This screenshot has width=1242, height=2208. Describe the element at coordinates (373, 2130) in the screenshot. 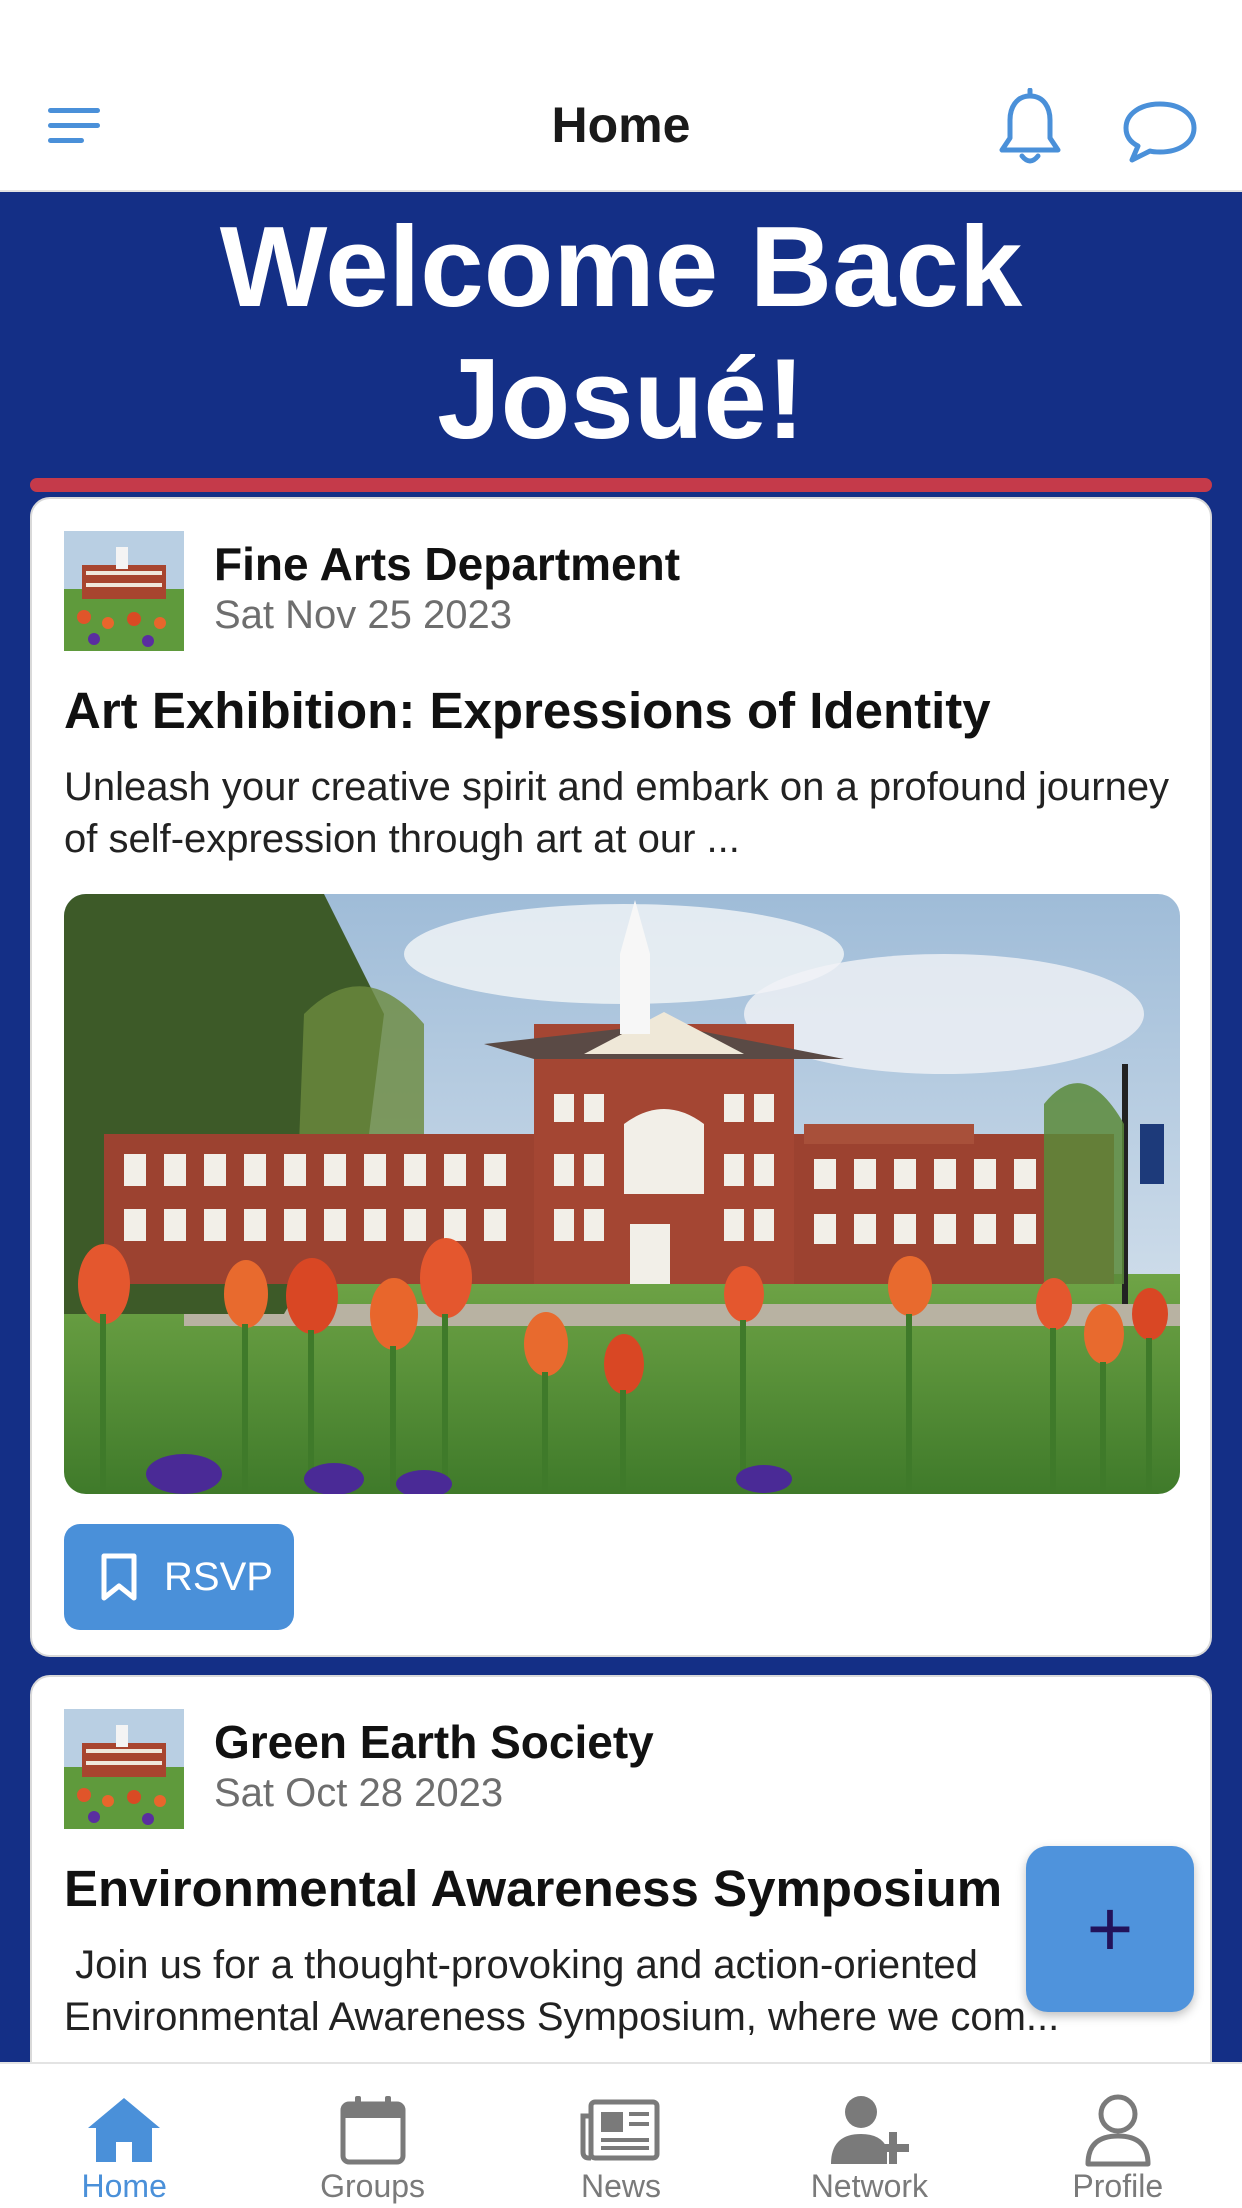

I see `calendar-icon` at that location.